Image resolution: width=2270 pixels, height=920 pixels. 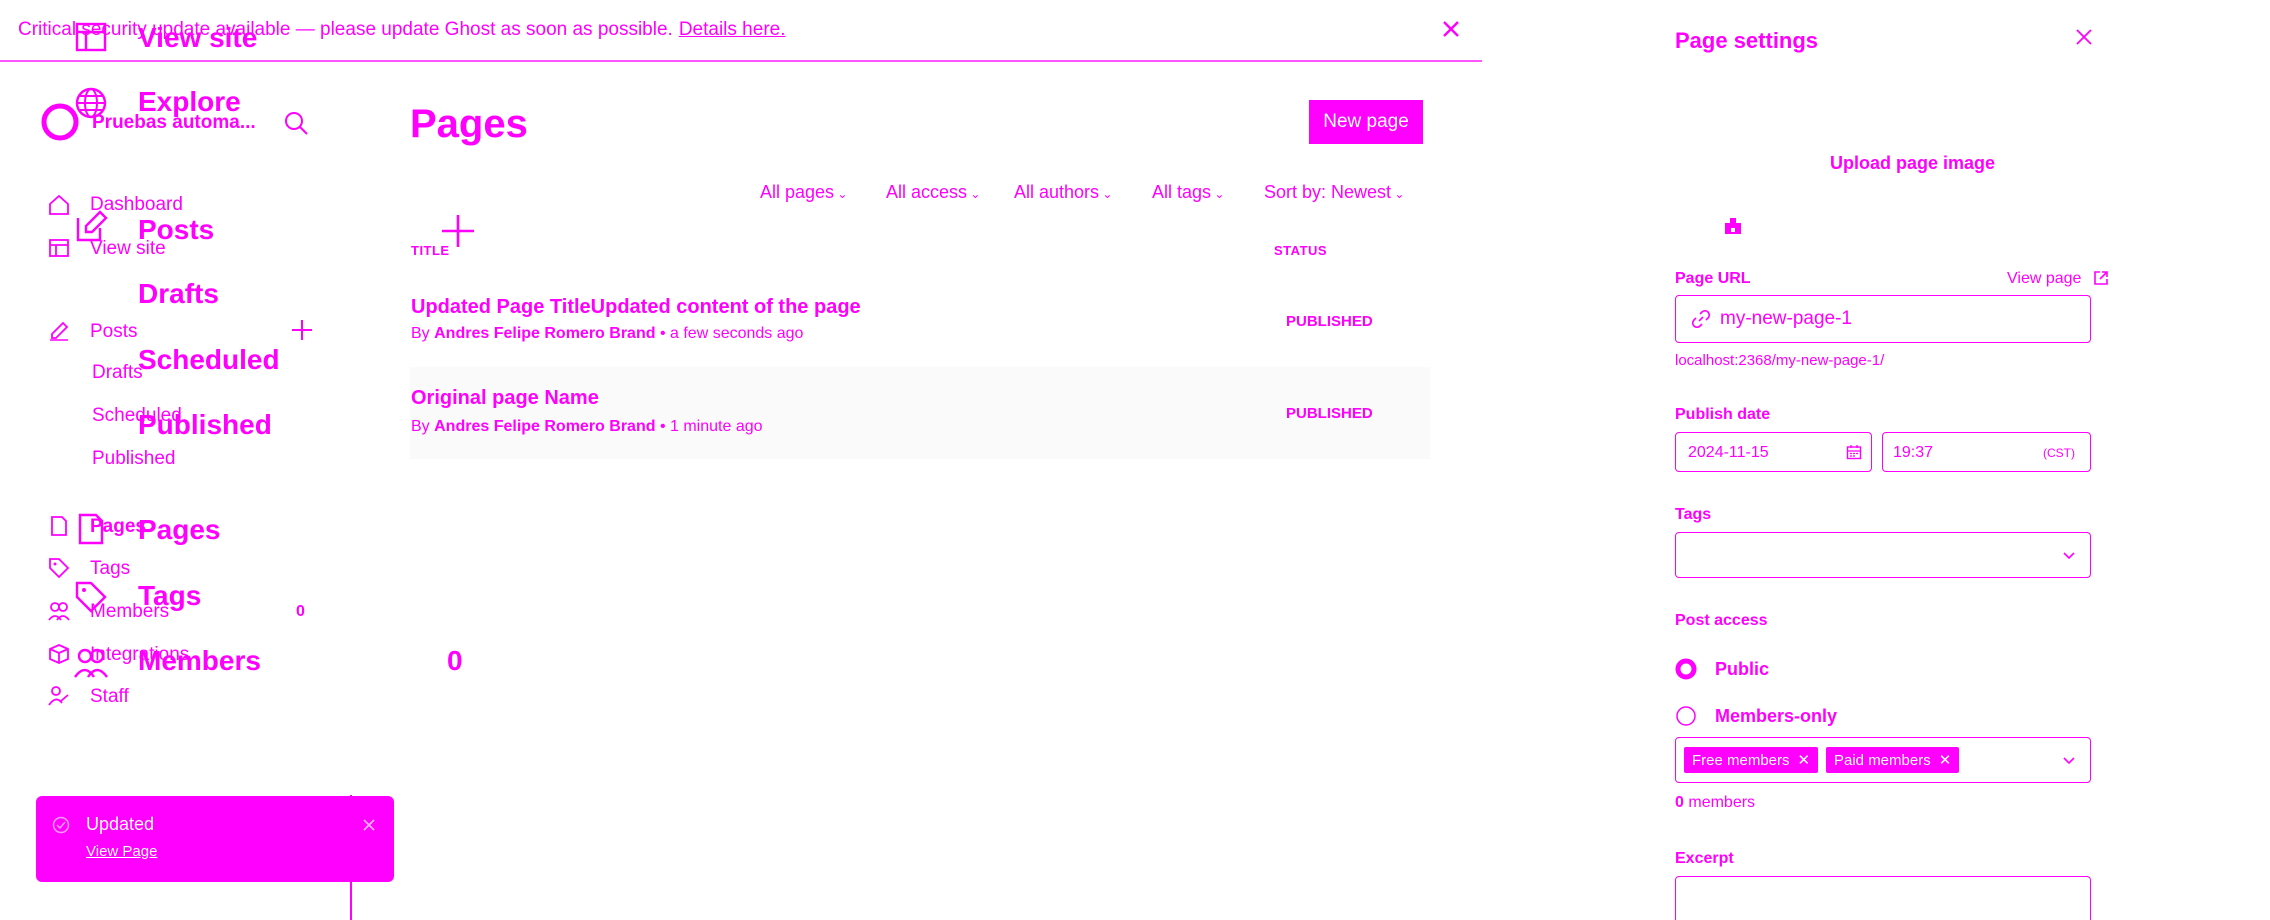 What do you see at coordinates (2059, 453) in the screenshot?
I see `timezone-label: (CST)` at bounding box center [2059, 453].